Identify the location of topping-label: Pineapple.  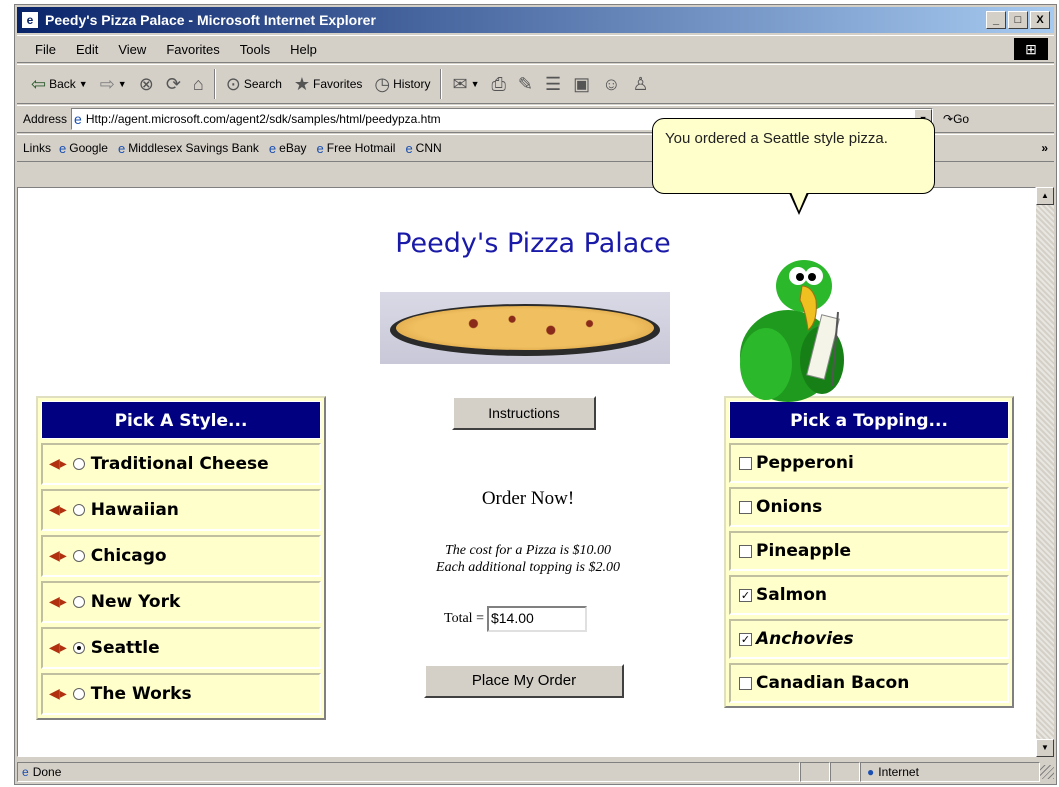
(804, 551).